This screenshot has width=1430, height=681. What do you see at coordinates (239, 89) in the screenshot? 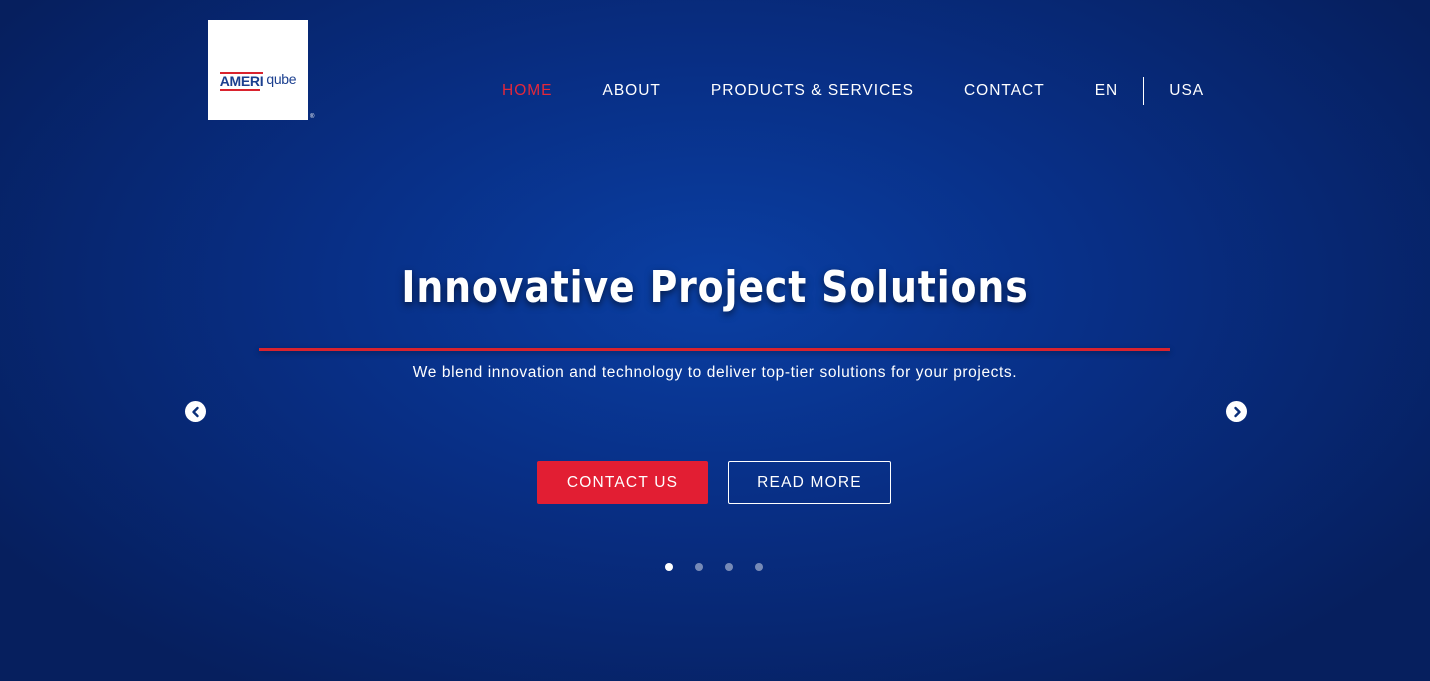
I see `logo-underline` at bounding box center [239, 89].